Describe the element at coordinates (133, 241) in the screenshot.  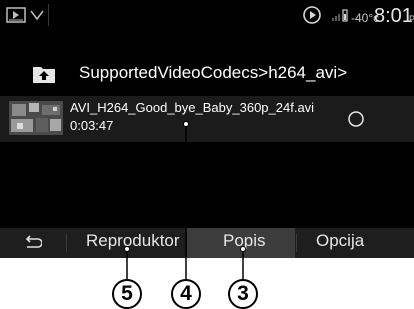
I see `tab-reproduktor: Reproduktor` at that location.